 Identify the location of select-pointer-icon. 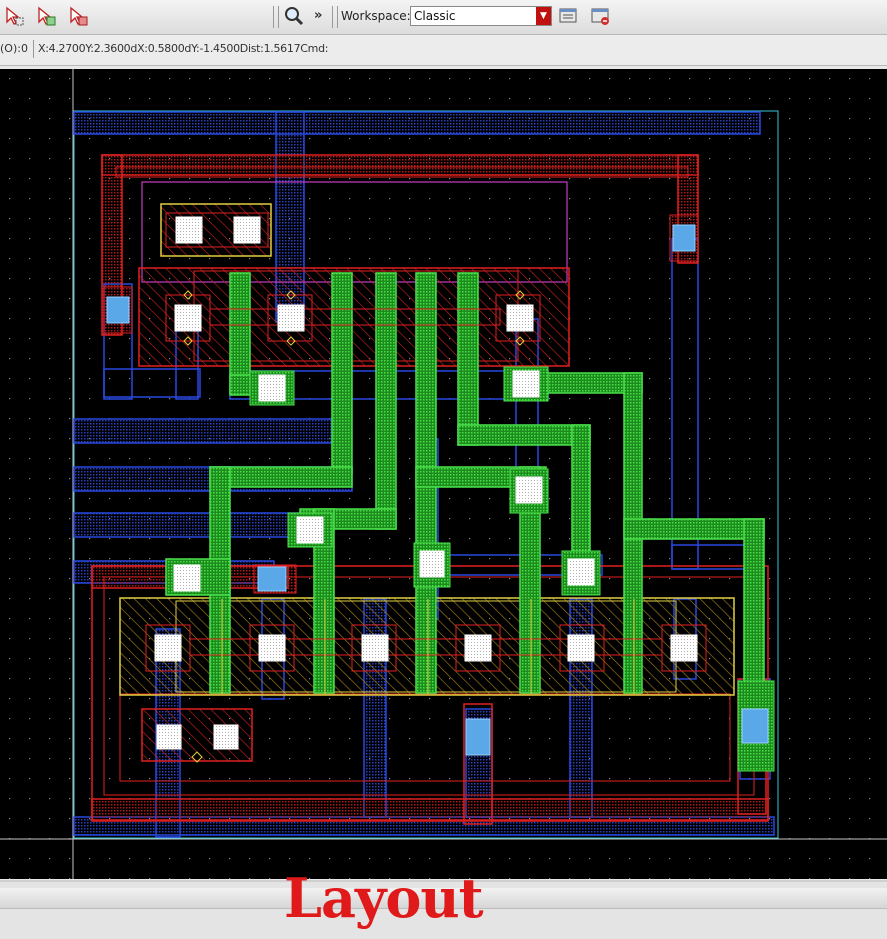
(14, 16).